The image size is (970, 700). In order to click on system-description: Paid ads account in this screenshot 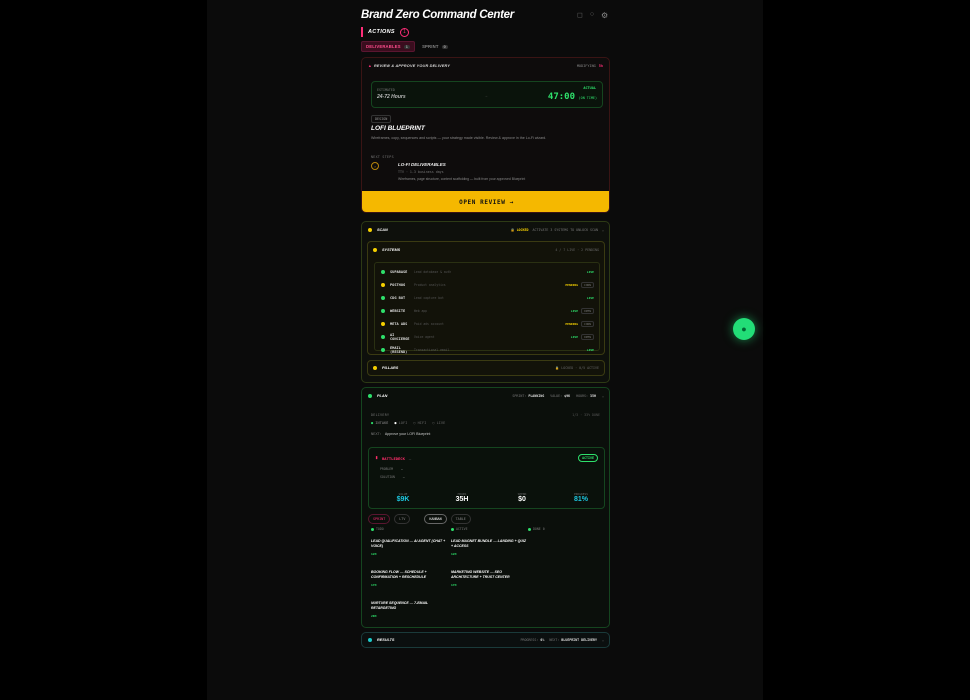, I will do `click(429, 324)`.